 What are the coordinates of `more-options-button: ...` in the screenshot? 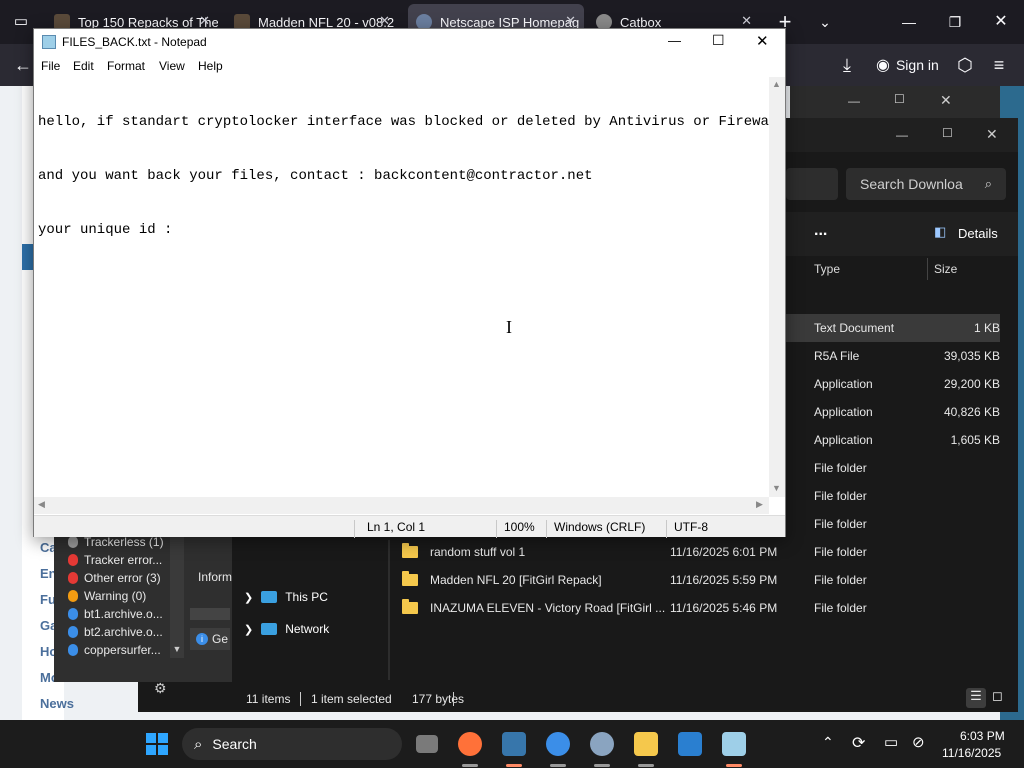 It's located at (820, 231).